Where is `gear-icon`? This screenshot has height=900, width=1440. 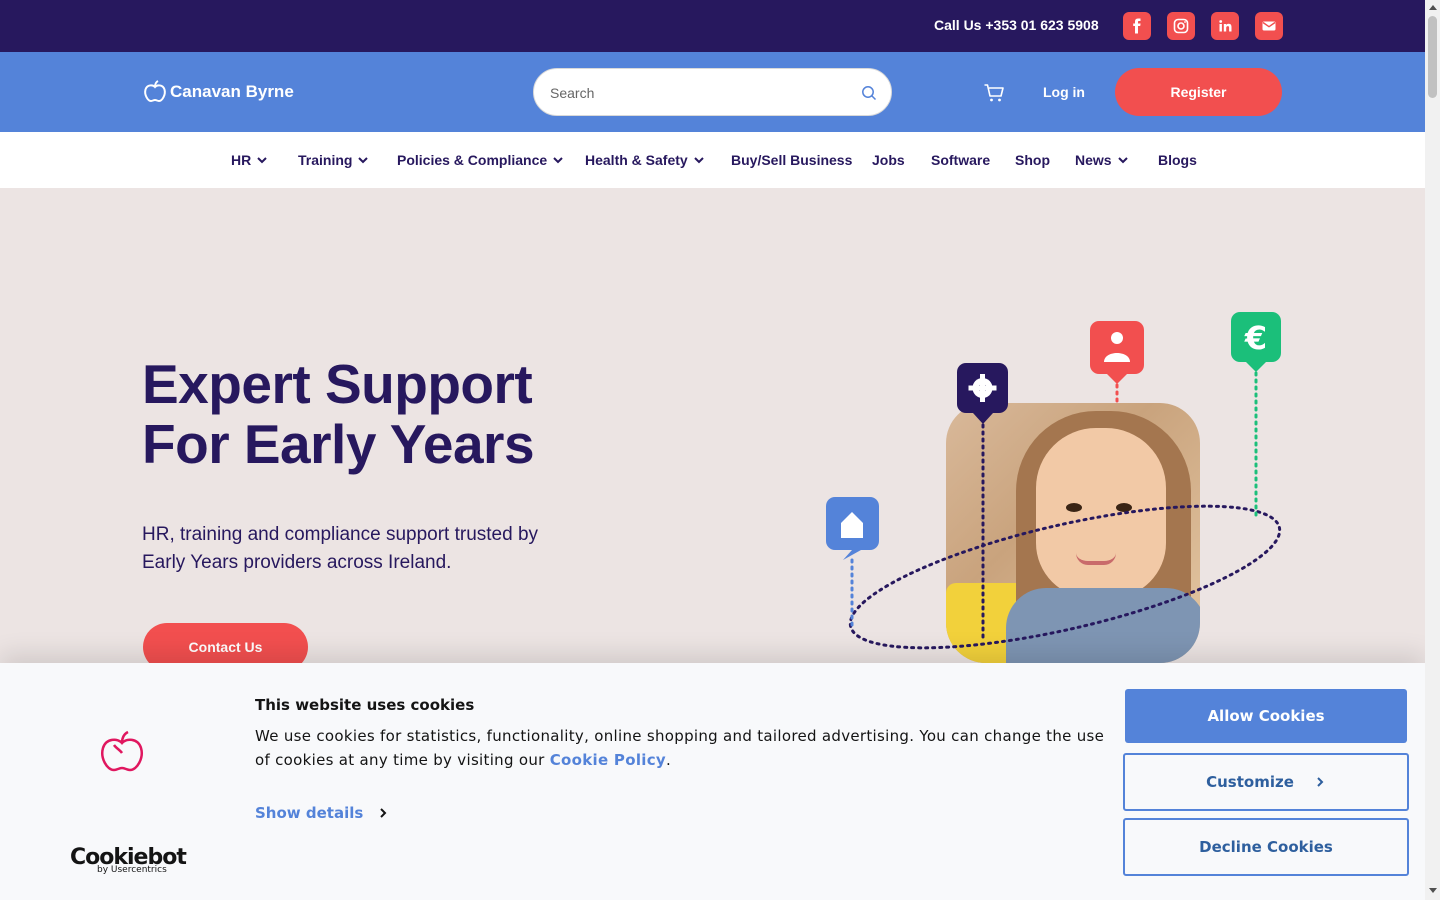 gear-icon is located at coordinates (982, 388).